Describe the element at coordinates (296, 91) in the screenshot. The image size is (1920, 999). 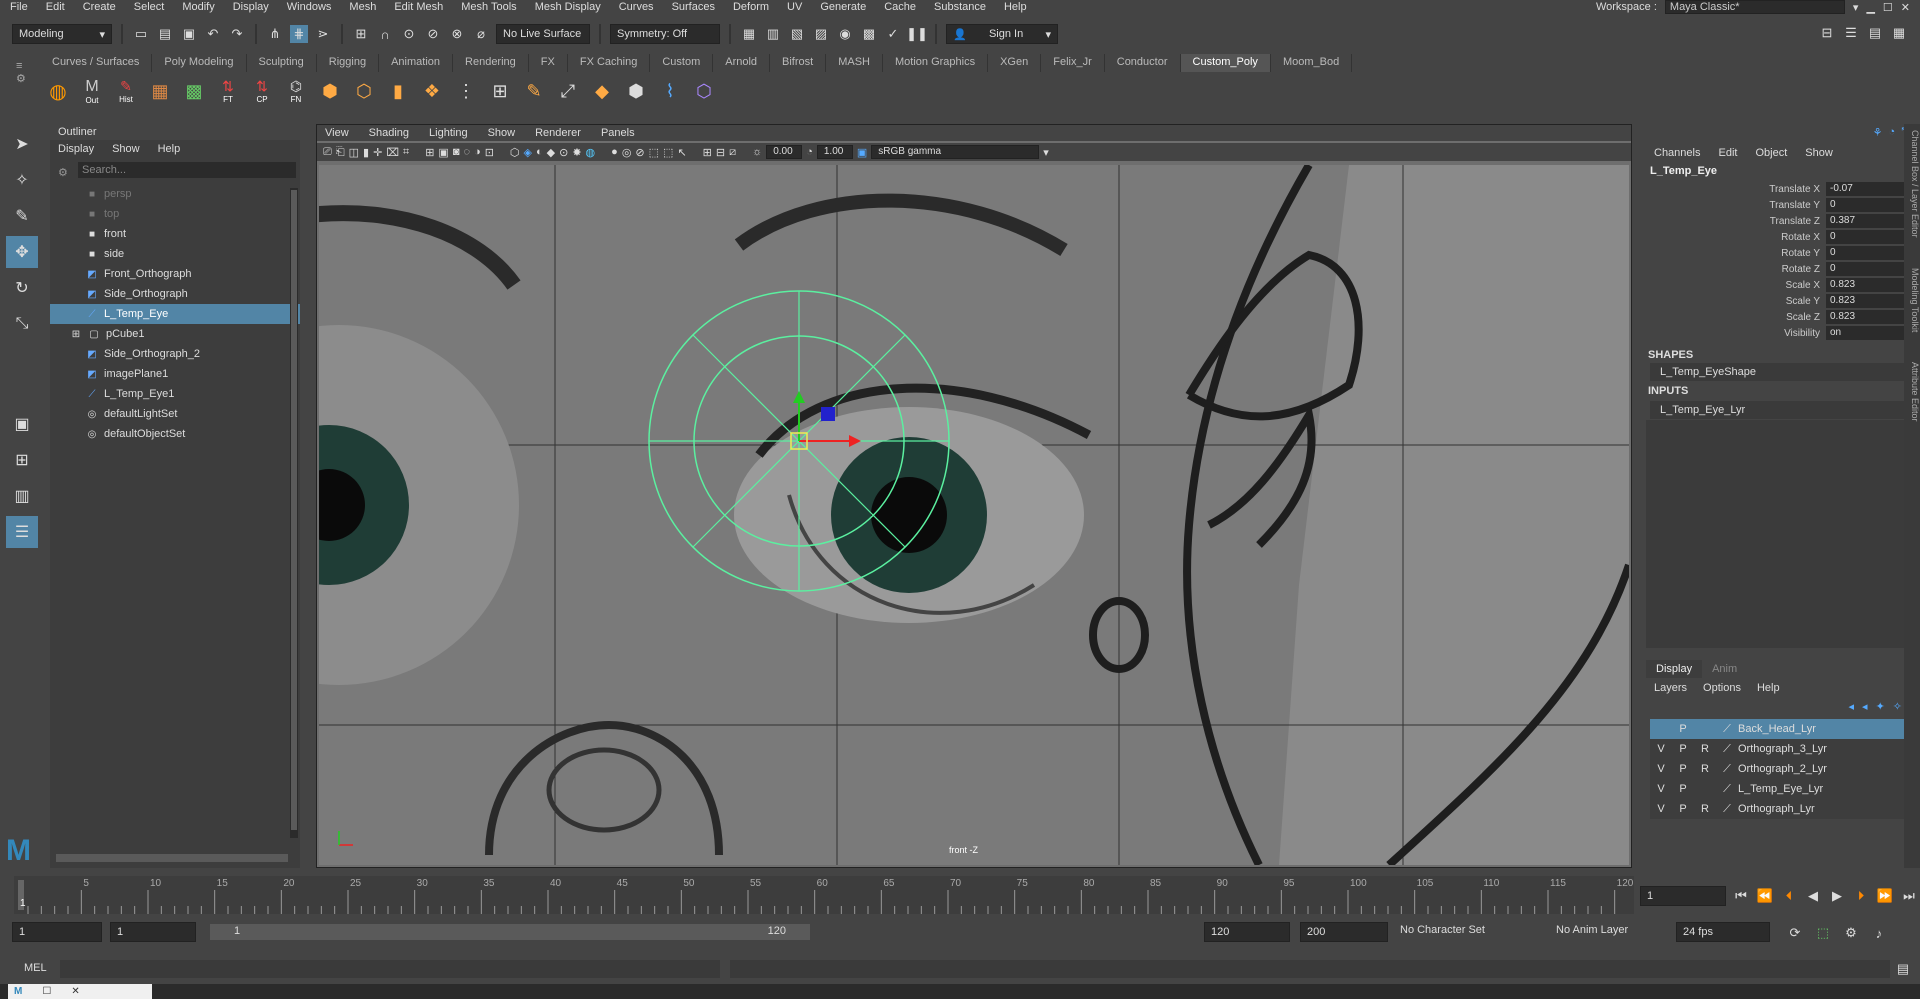
I see `face-normals-icon: ⌬ FN` at that location.